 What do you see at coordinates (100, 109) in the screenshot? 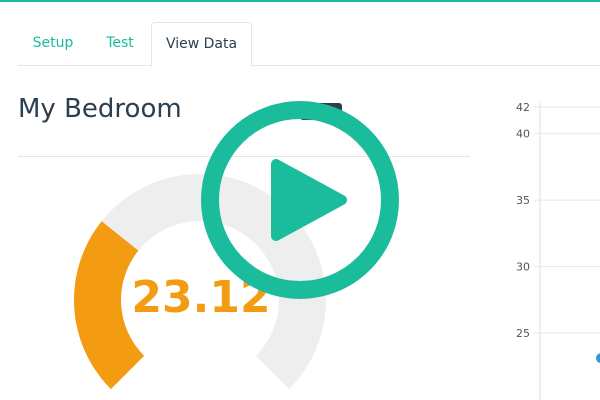
I see `page-title: My Bedroom` at bounding box center [100, 109].